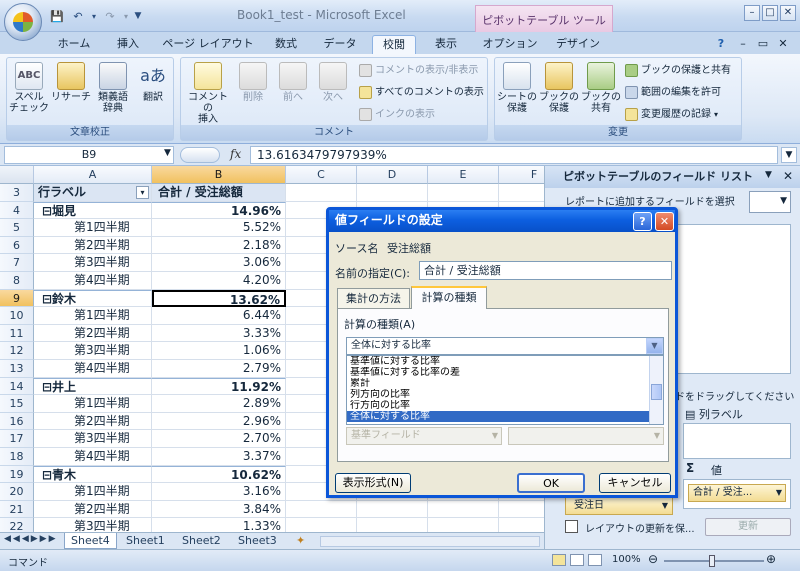  Describe the element at coordinates (721, 44) in the screenshot. I see `help-icon: ?` at that location.